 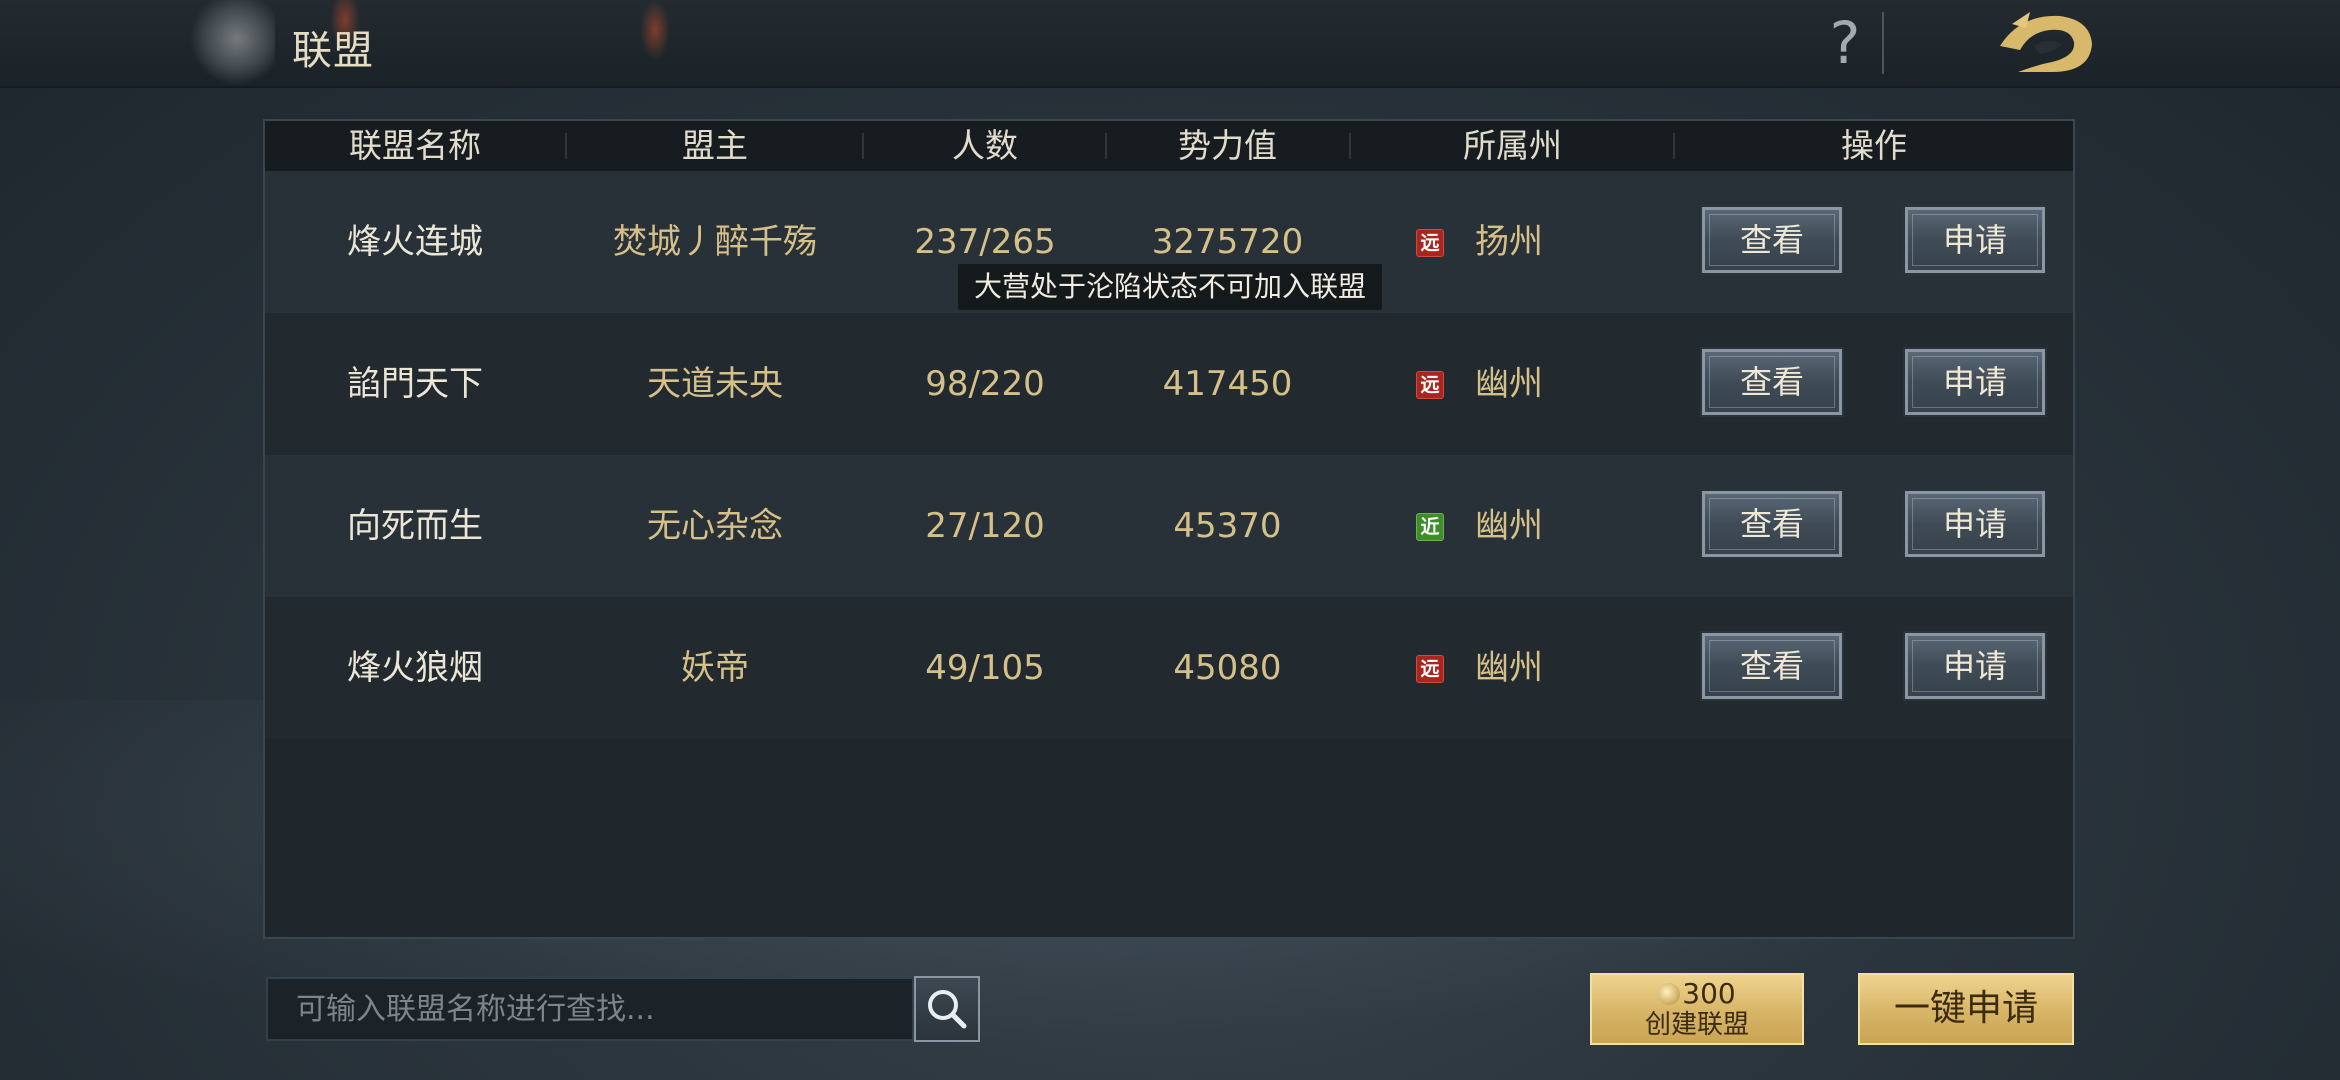 What do you see at coordinates (1509, 242) in the screenshot?
I see `state-name: 扬州` at bounding box center [1509, 242].